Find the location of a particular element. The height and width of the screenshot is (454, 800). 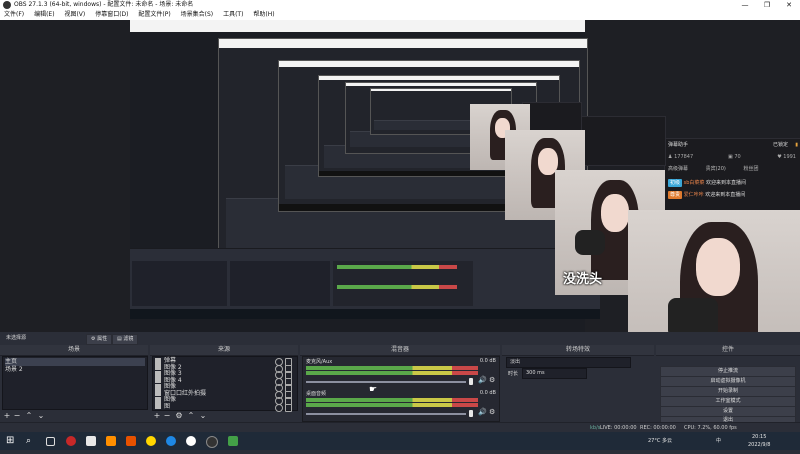

scenes-dock: 场景 主页 场景 2 + − ⌃ ⌄ is located at coordinates (74, 383).